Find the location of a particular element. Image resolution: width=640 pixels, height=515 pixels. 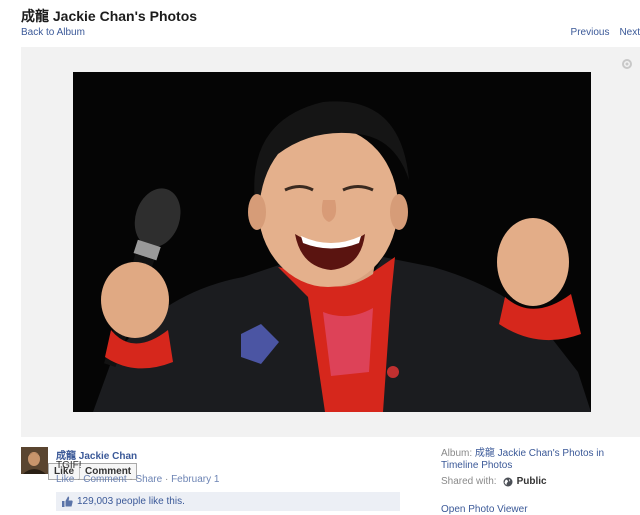

previous-link: Previous is located at coordinates (590, 32).